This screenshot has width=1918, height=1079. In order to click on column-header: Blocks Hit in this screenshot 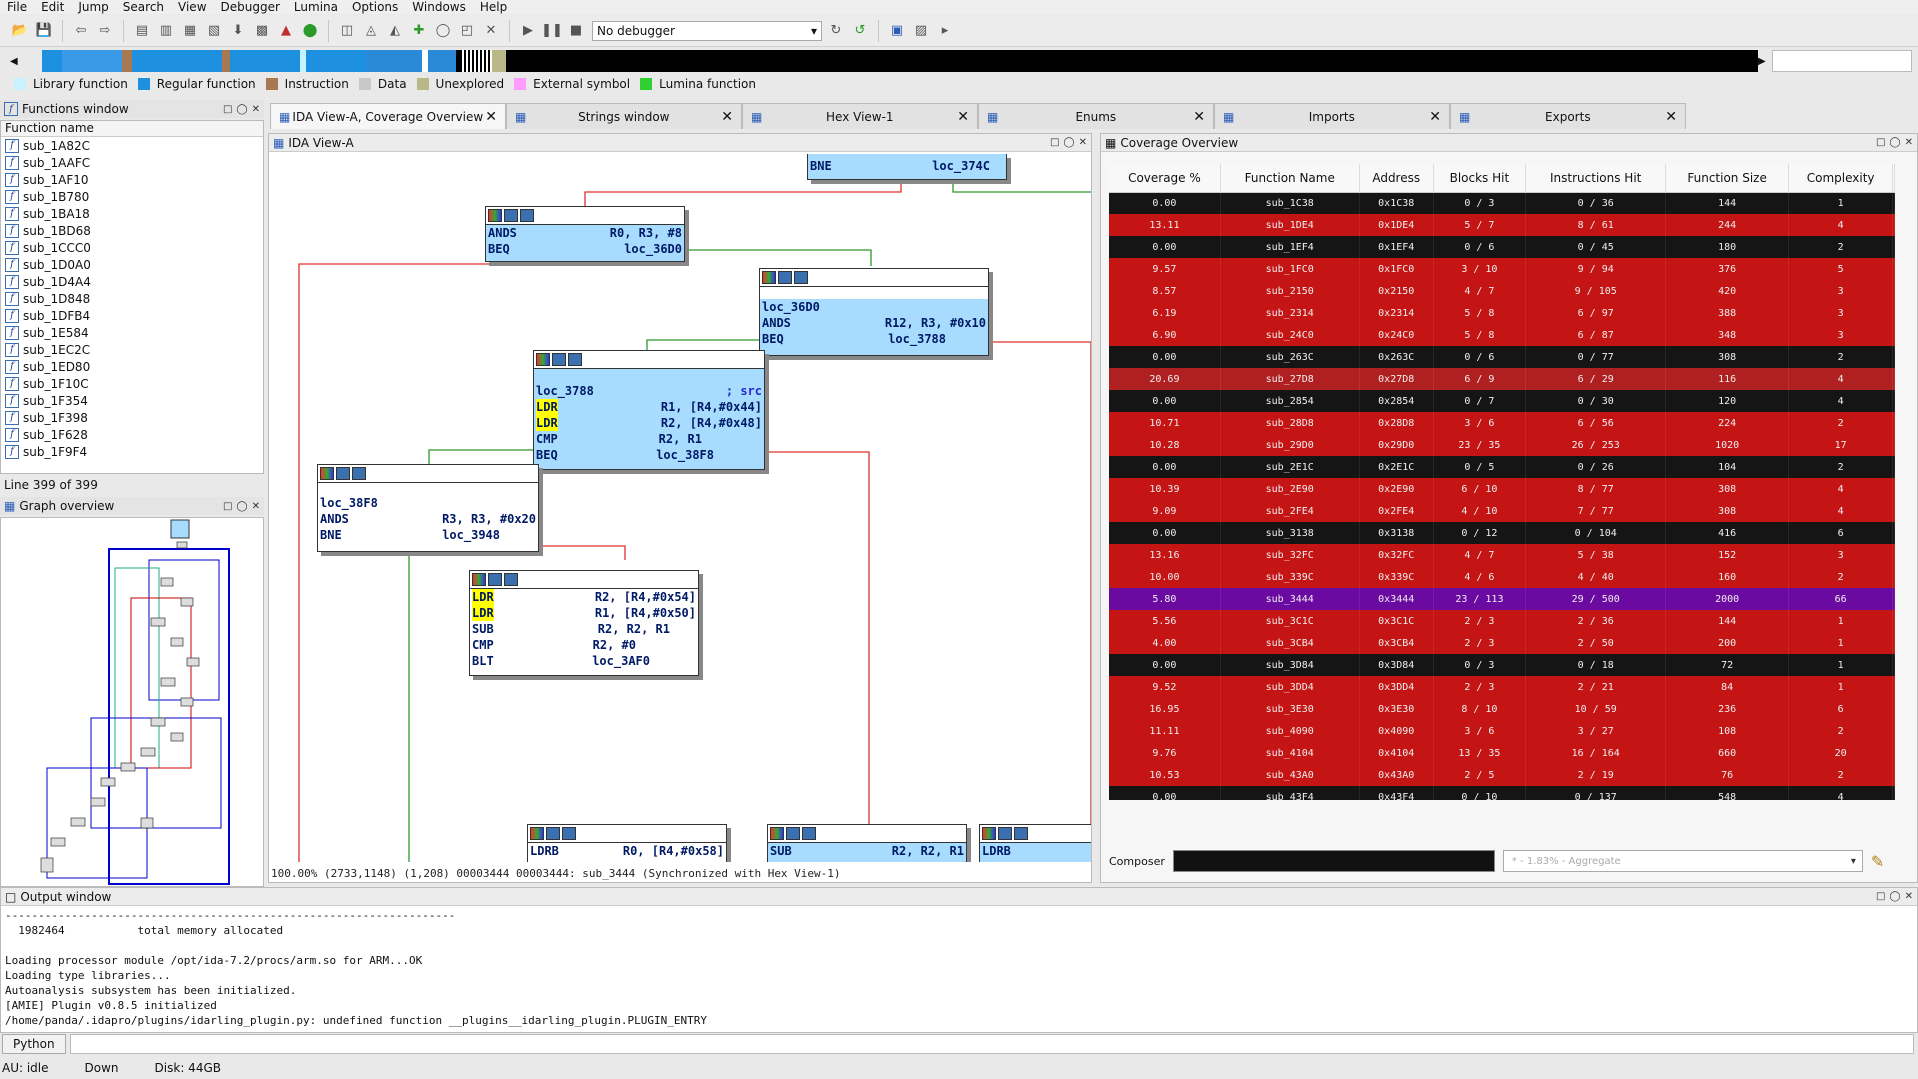, I will do `click(1479, 178)`.